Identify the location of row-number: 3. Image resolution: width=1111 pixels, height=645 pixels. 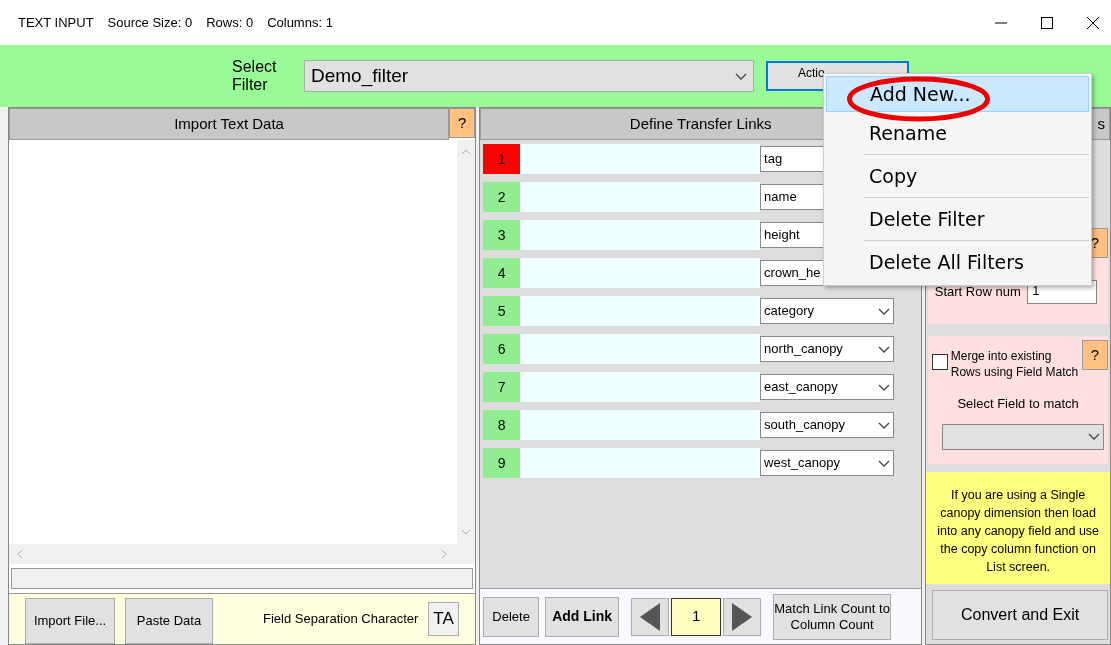
(502, 235).